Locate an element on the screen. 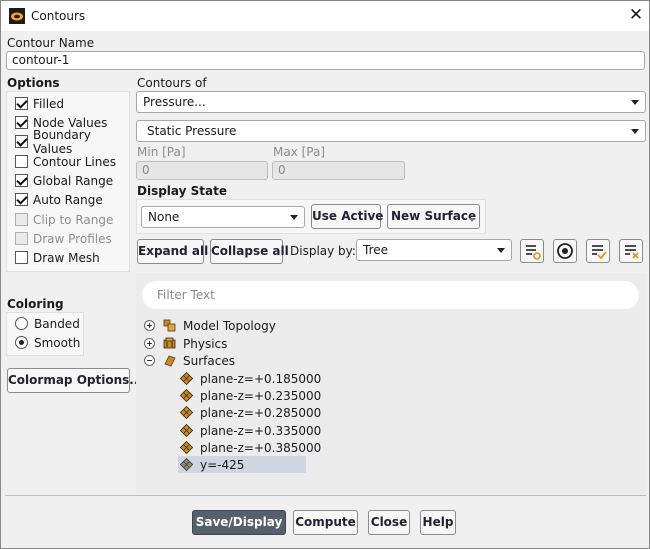 This screenshot has width=650, height=549. auto-range-checkbox: Auto Range is located at coordinates (59, 199).